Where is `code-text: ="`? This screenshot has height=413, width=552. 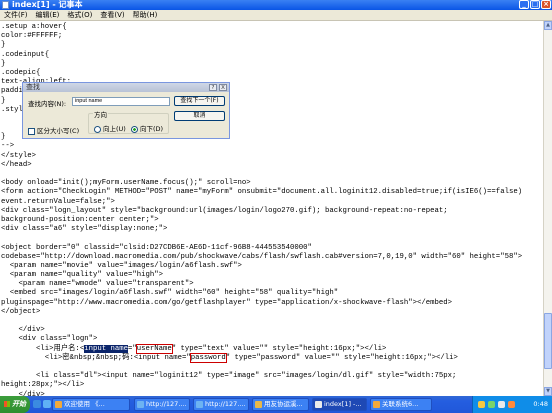
code-text: =" is located at coordinates (132, 348).